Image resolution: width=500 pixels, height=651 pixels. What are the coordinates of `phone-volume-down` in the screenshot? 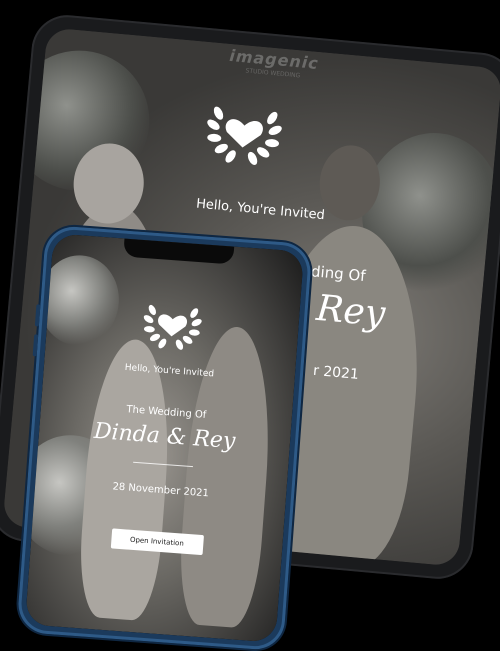 It's located at (35, 345).